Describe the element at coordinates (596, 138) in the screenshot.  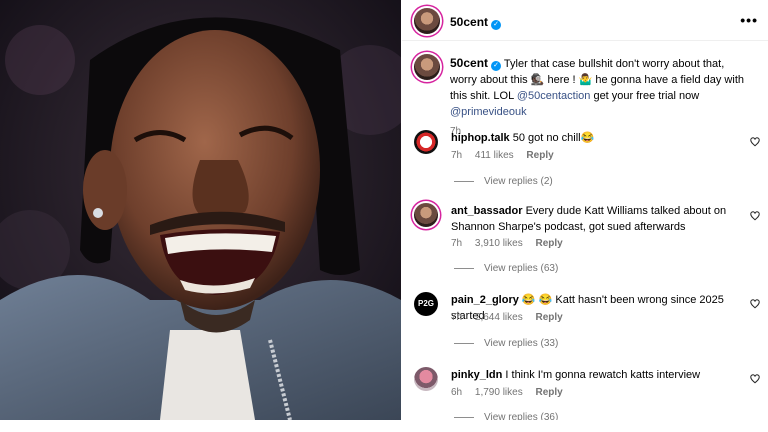
I see `comment-body: hiphop.talk 50 got no chill😂` at that location.